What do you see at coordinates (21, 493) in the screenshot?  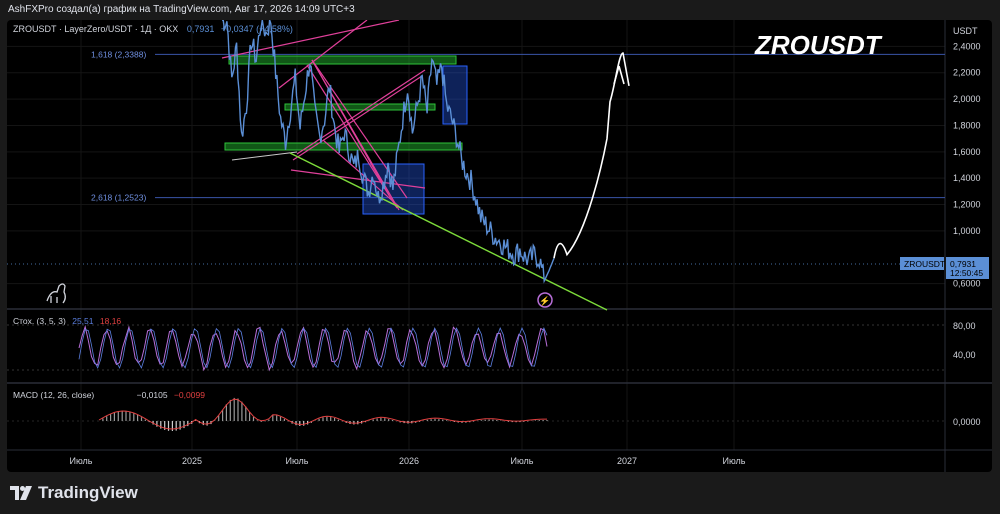 I see `tradingview-icon` at bounding box center [21, 493].